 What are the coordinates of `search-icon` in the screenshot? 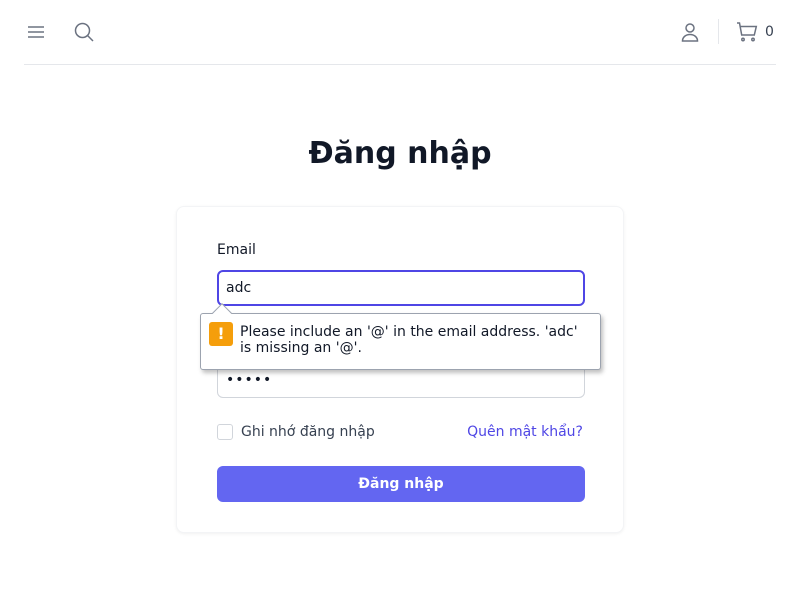 It's located at (84, 32).